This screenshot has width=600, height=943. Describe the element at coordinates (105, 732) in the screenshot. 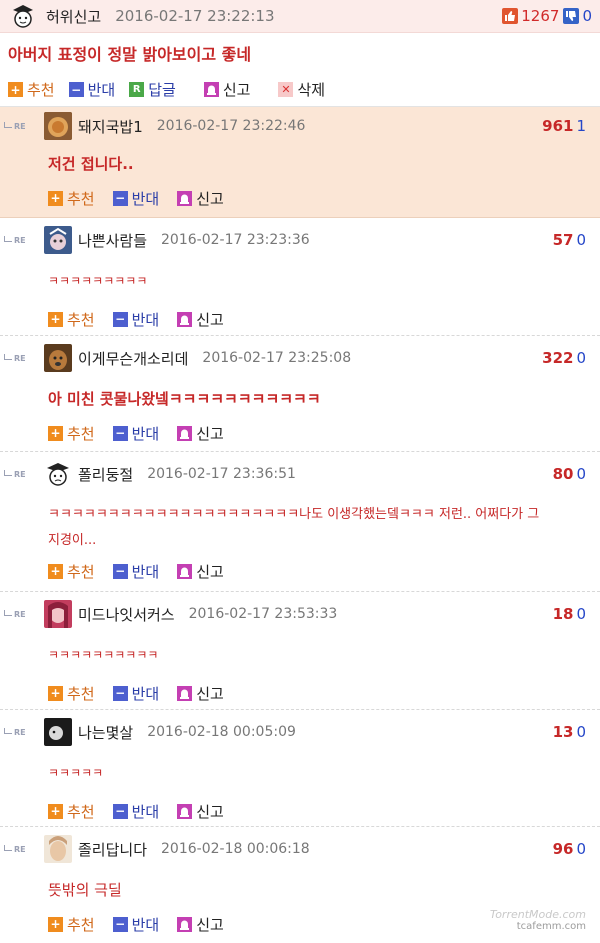

I see `comment-author: 나는몇살` at that location.